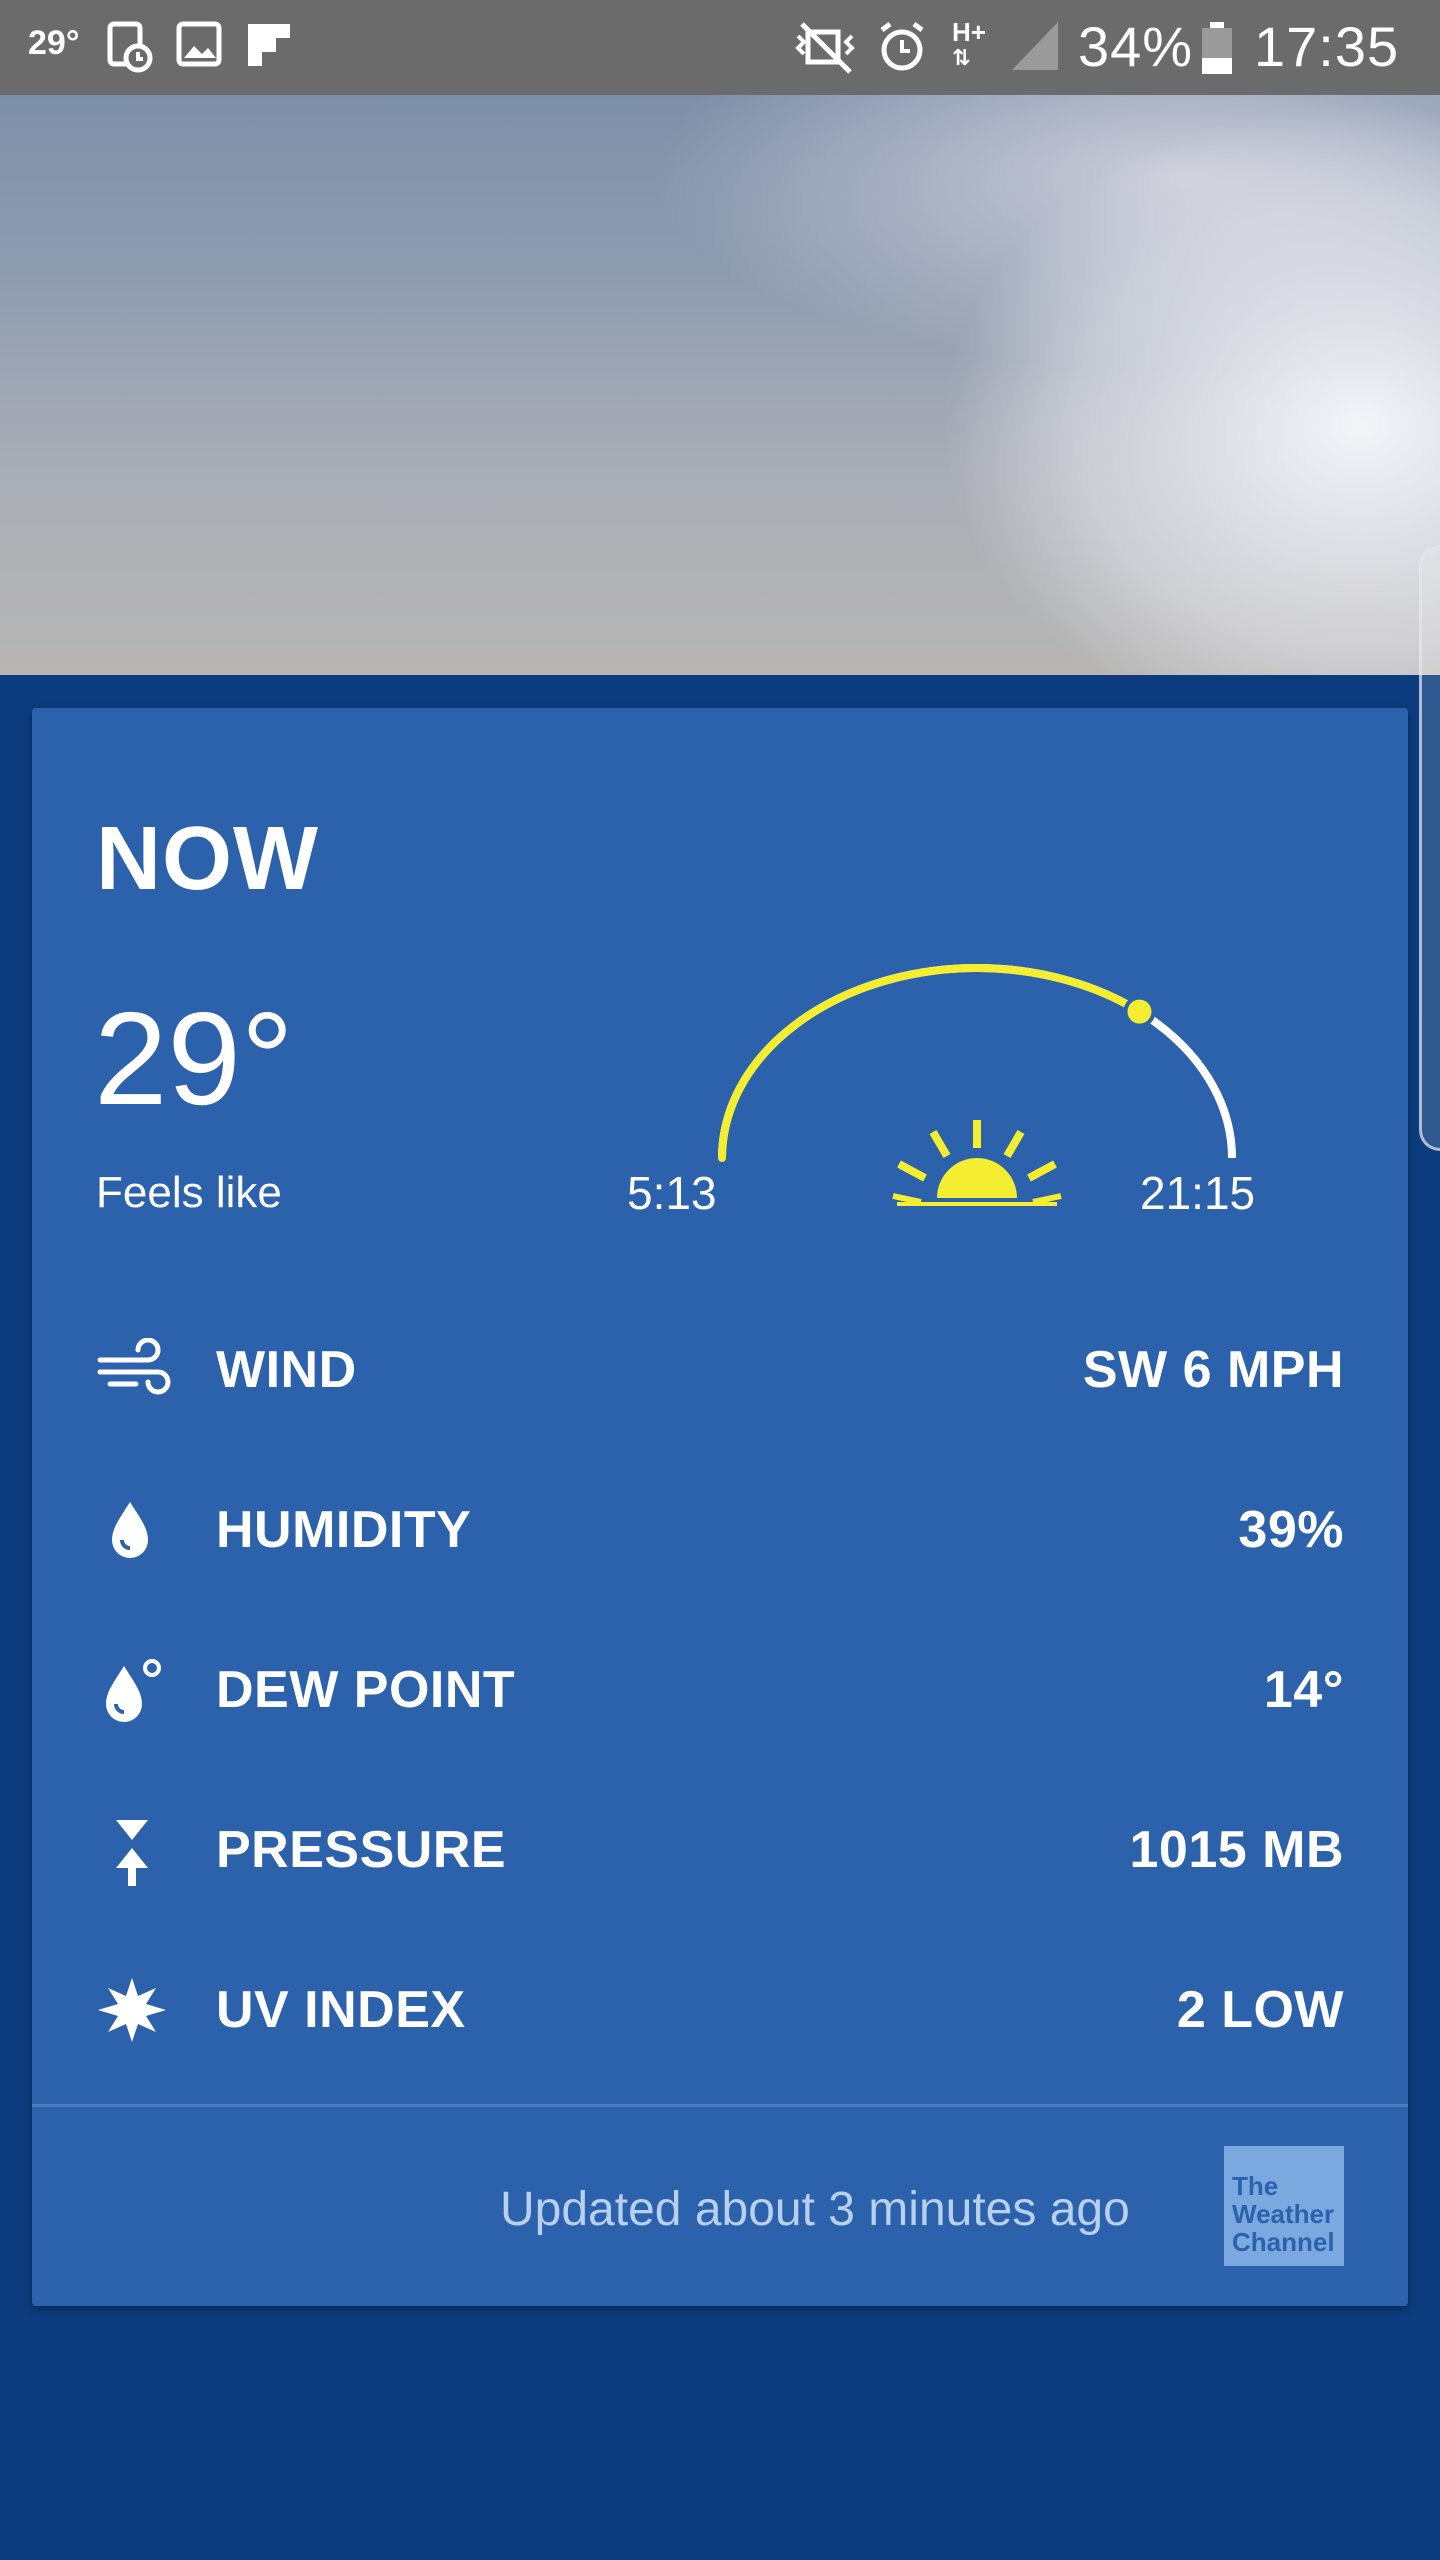  What do you see at coordinates (207, 859) in the screenshot?
I see `card-title: NOW` at bounding box center [207, 859].